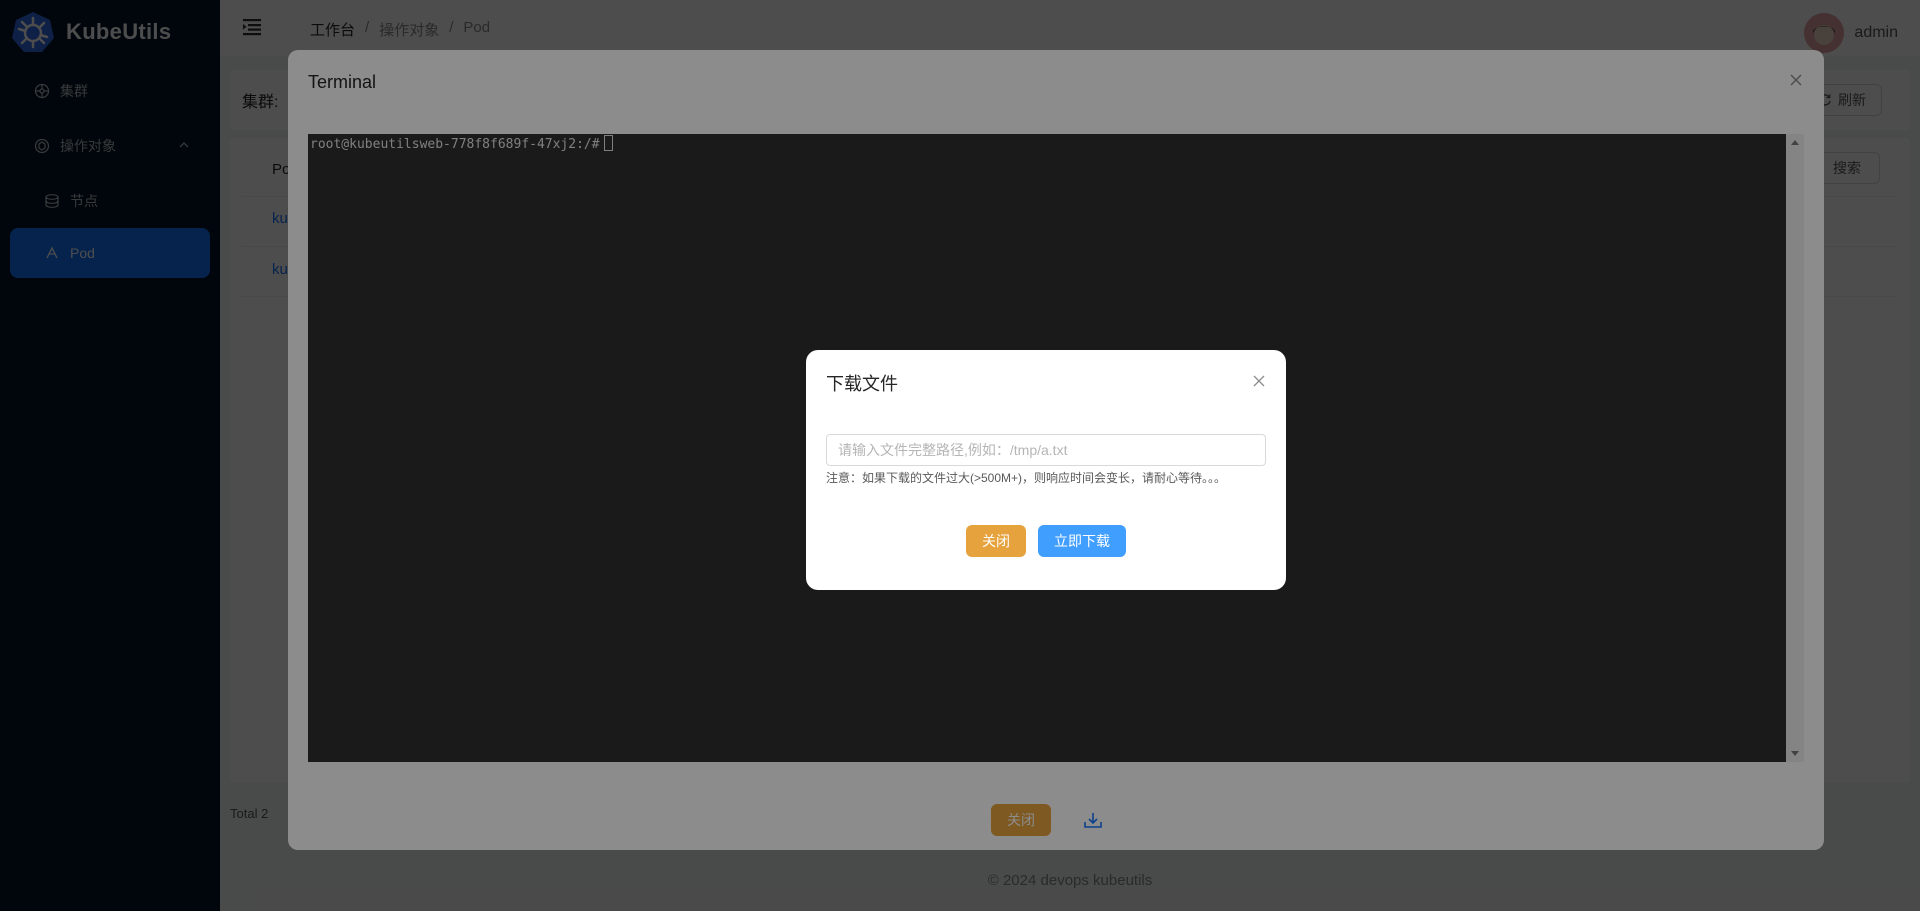 The image size is (1920, 911). Describe the element at coordinates (996, 541) in the screenshot. I see `close-button: 关闭` at that location.